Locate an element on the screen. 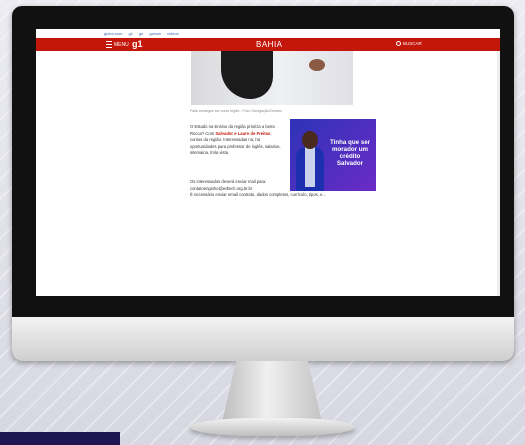 The height and width of the screenshot is (445, 525). menu-button: MENU is located at coordinates (117, 44).